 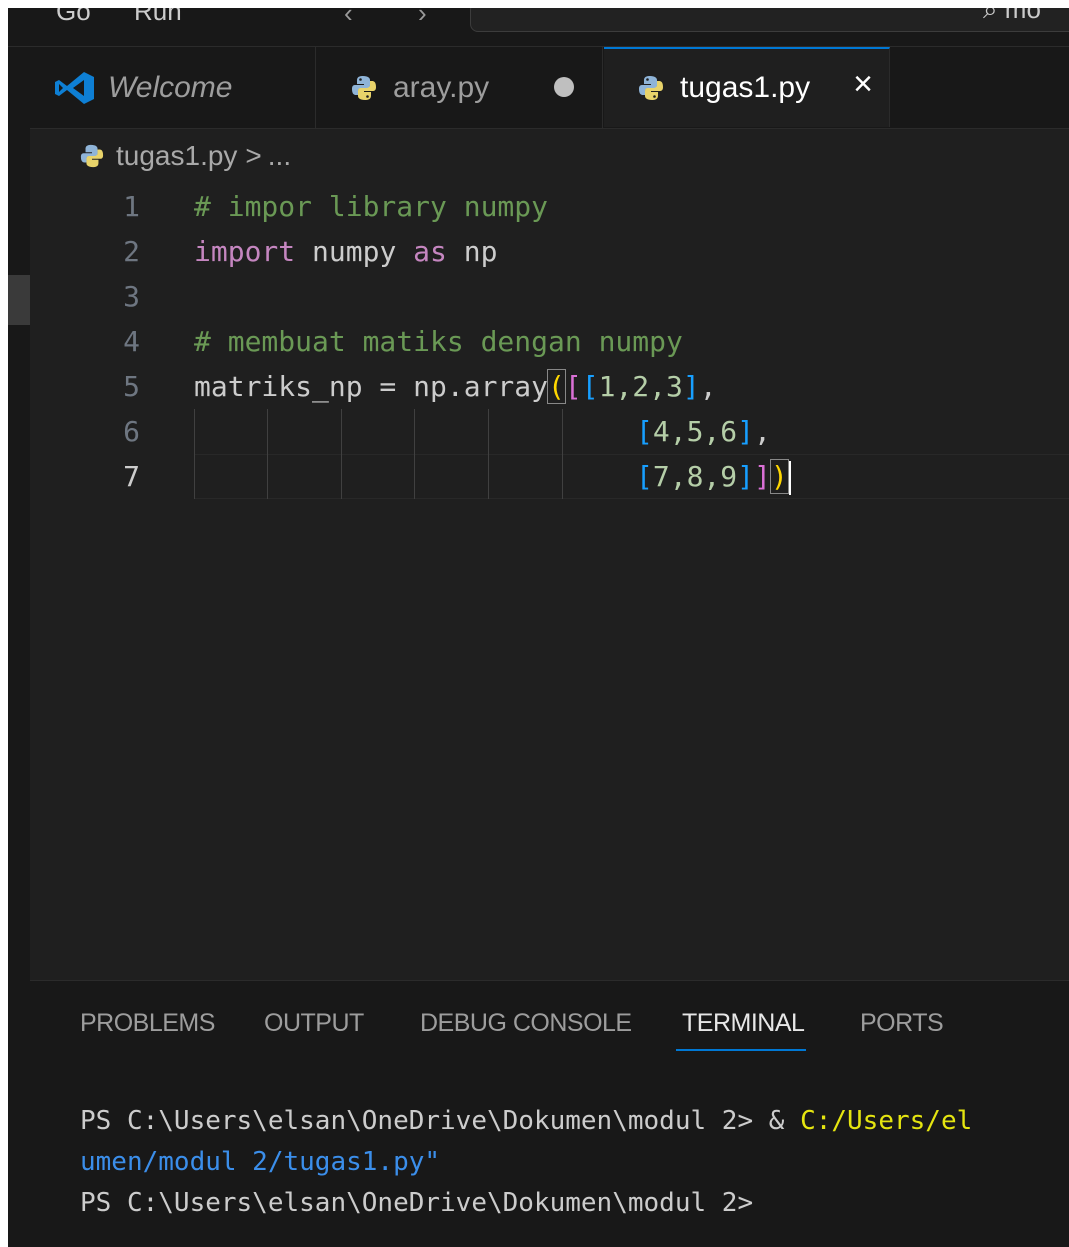 I want to click on tab-welcome: Welcome, so click(x=173, y=87).